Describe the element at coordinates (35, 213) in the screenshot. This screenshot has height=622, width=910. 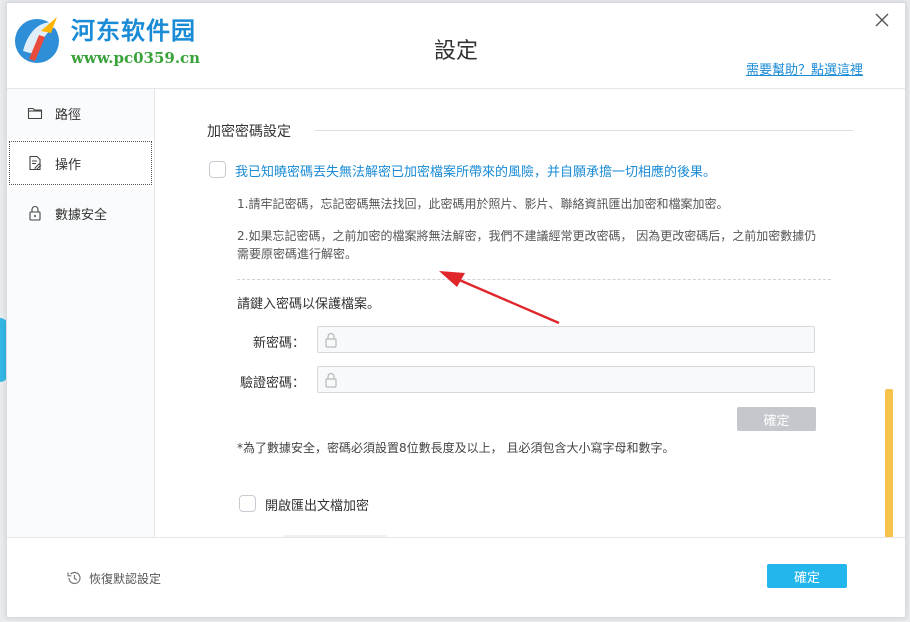
I see `lock-icon` at that location.